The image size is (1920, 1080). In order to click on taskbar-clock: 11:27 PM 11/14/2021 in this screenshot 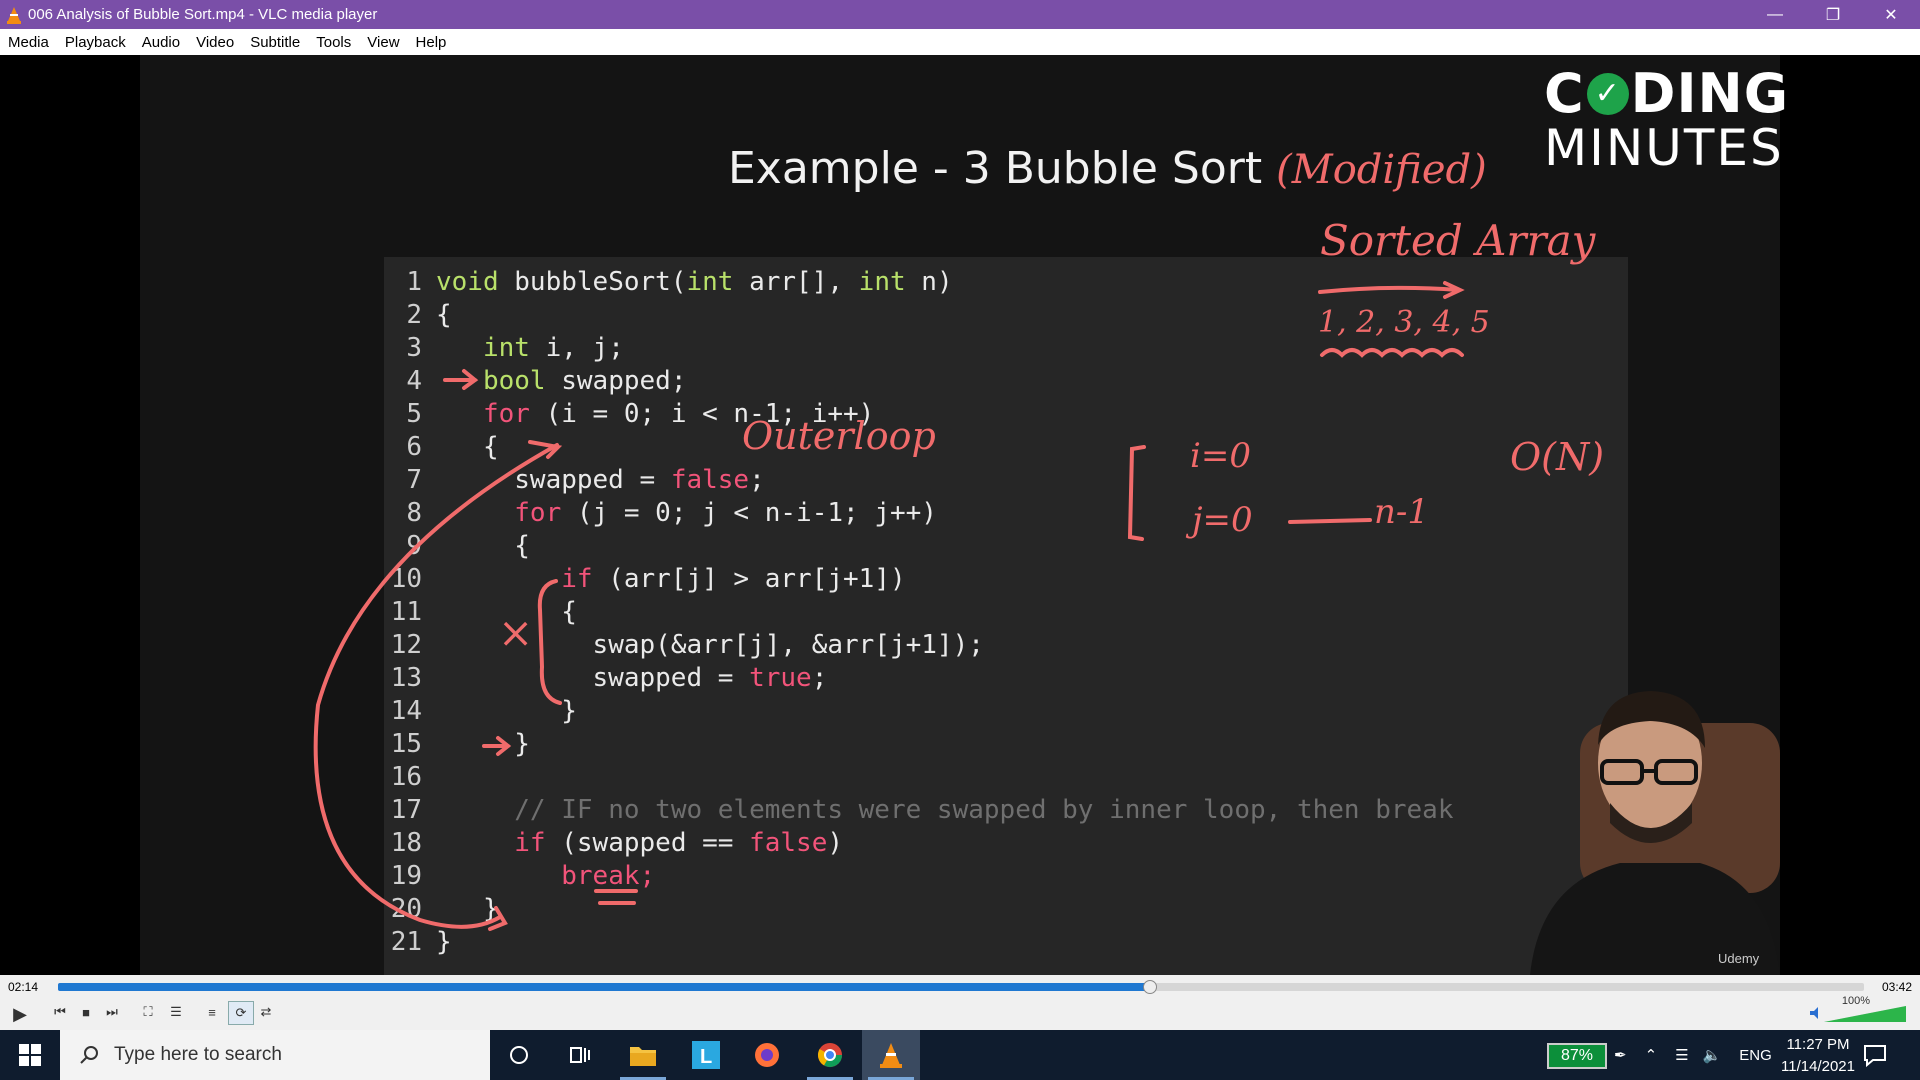, I will do `click(1818, 1056)`.